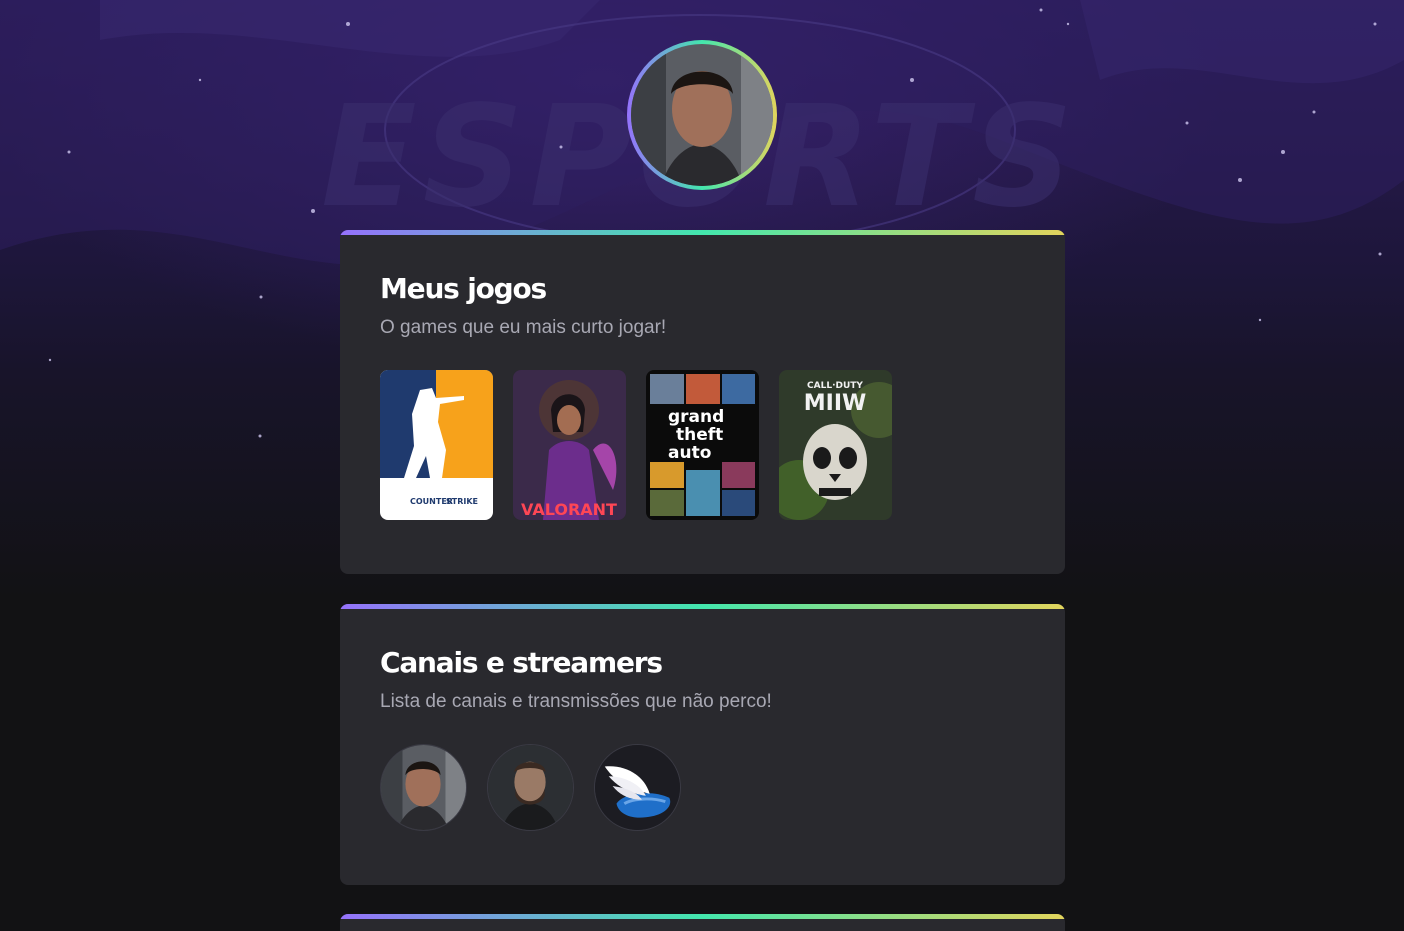 The width and height of the screenshot is (1404, 931). What do you see at coordinates (702, 922) in the screenshot?
I see `next-card` at bounding box center [702, 922].